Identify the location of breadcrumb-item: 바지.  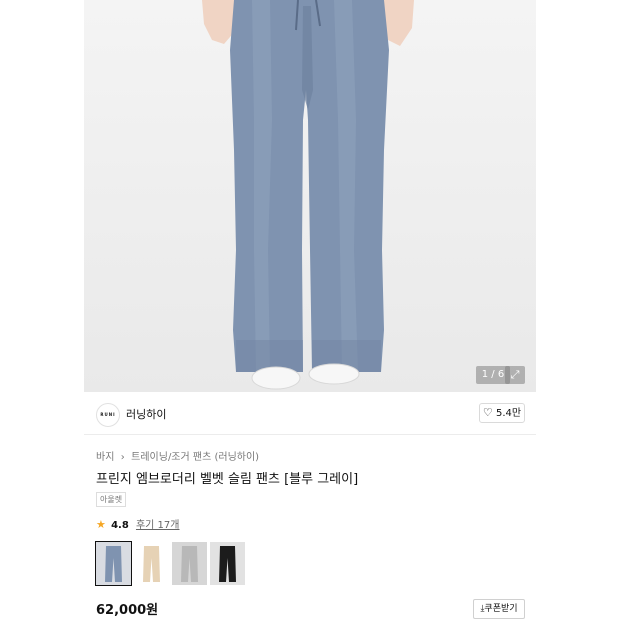
(105, 455).